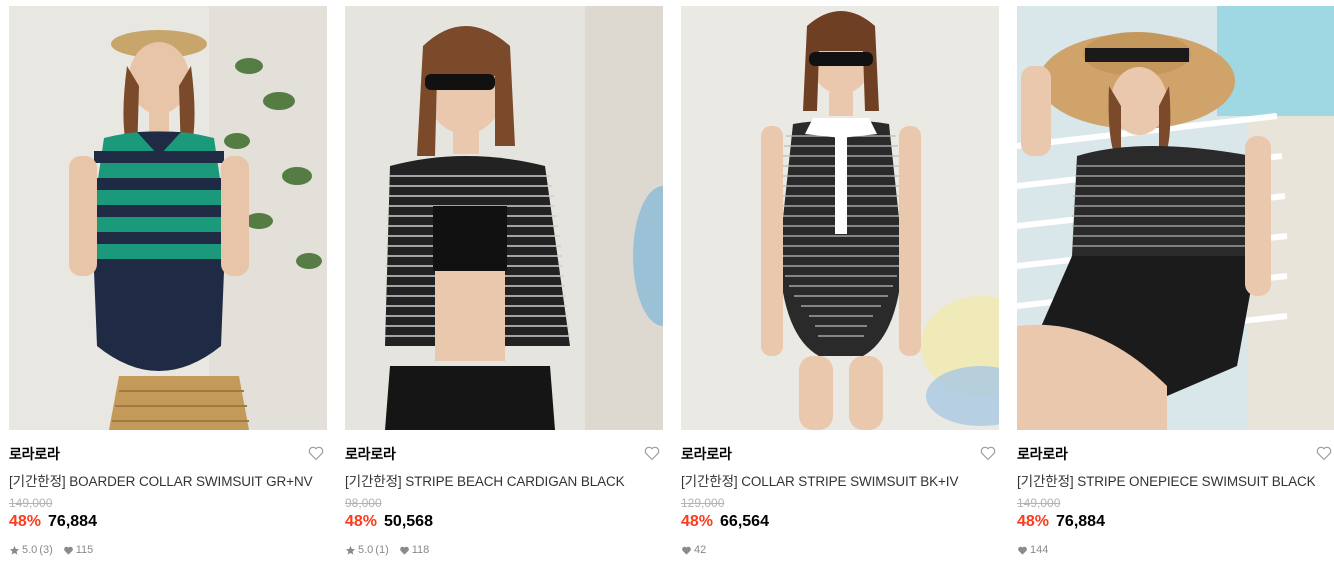  I want to click on like-count: 115, so click(84, 550).